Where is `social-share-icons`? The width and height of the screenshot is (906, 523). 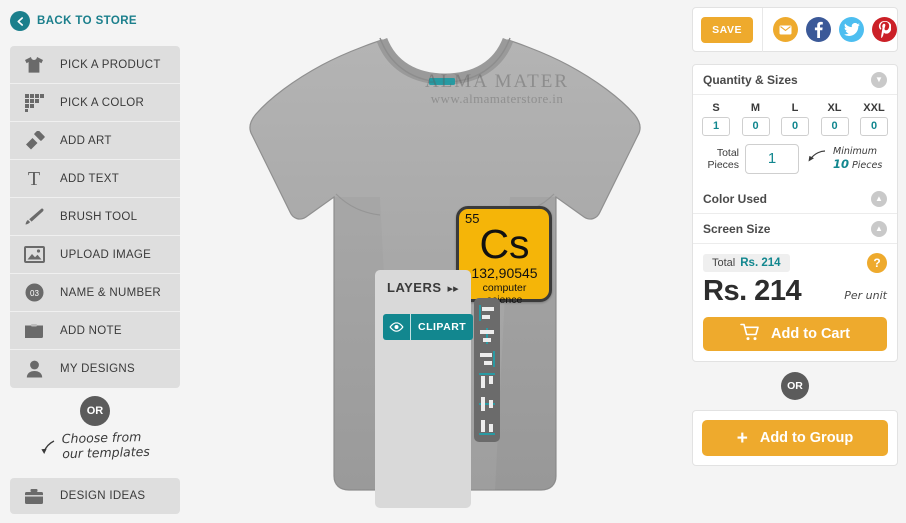
social-share-icons is located at coordinates (835, 29).